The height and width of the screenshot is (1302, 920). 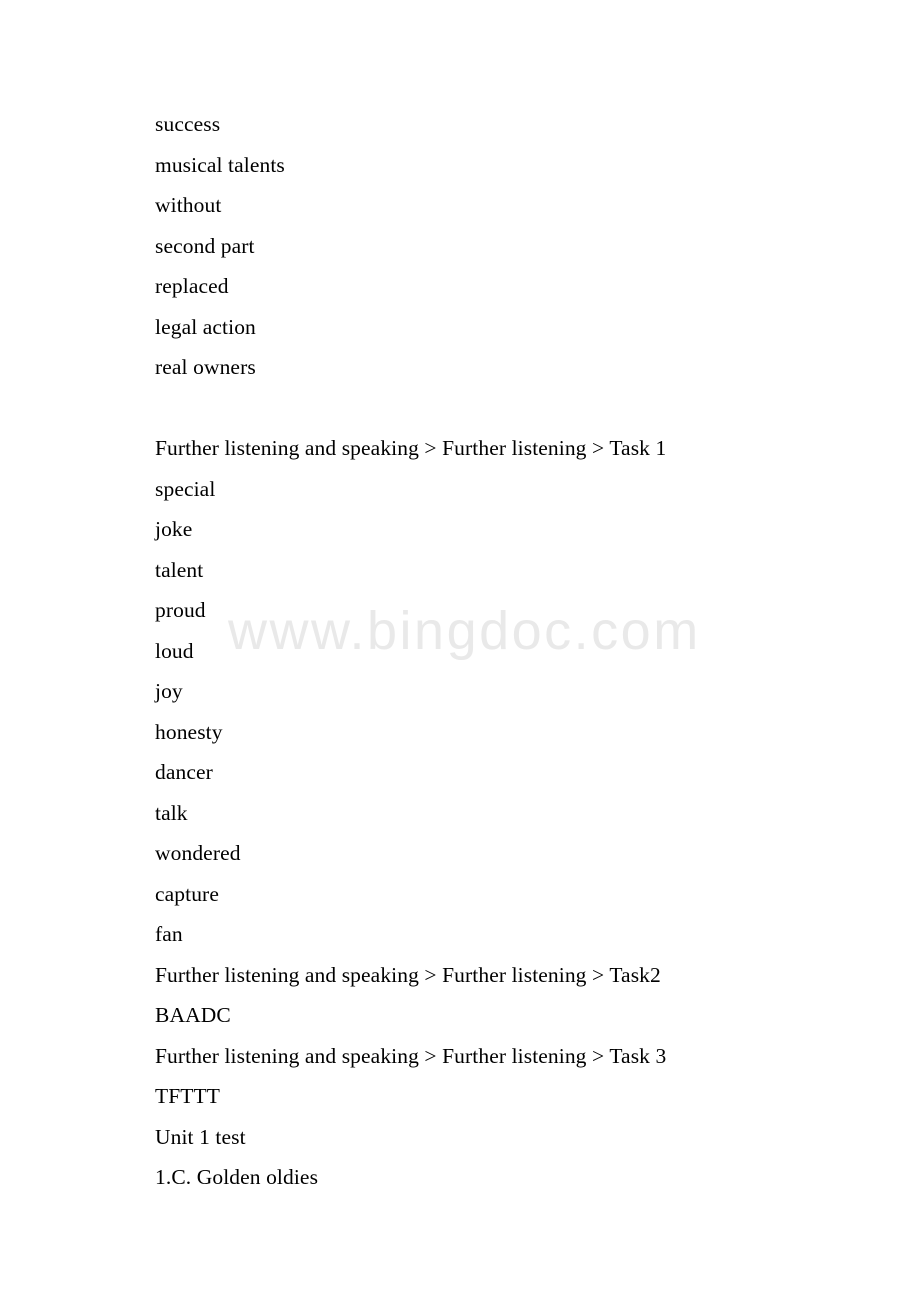 I want to click on text-line: dancer, so click(x=184, y=772).